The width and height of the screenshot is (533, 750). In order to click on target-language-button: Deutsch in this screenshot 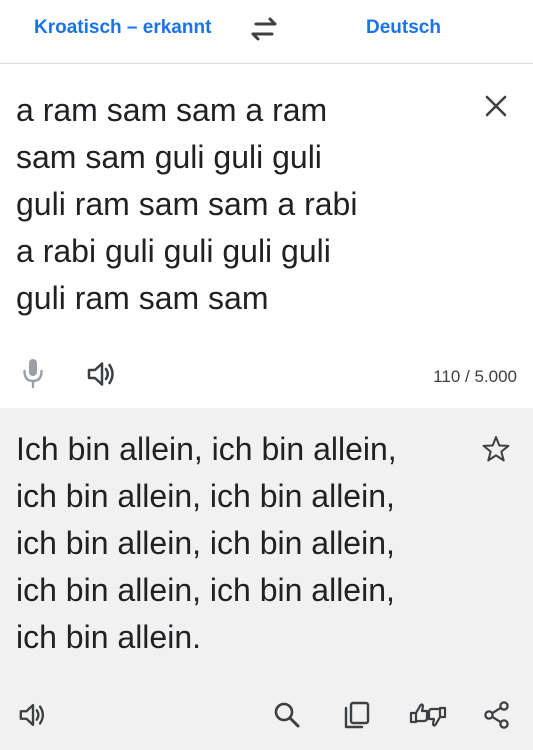, I will do `click(403, 28)`.